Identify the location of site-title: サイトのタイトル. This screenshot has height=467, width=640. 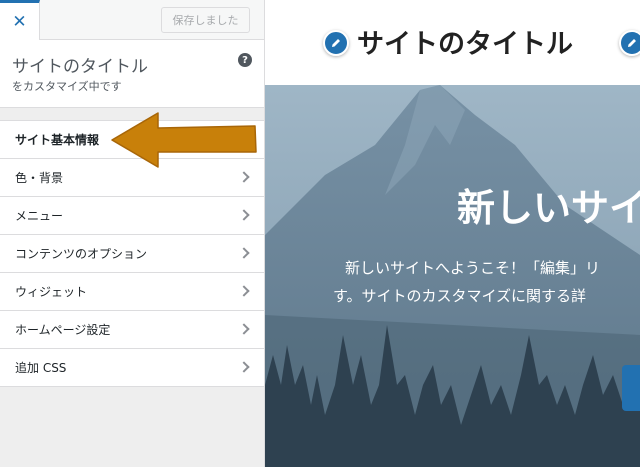
(465, 41).